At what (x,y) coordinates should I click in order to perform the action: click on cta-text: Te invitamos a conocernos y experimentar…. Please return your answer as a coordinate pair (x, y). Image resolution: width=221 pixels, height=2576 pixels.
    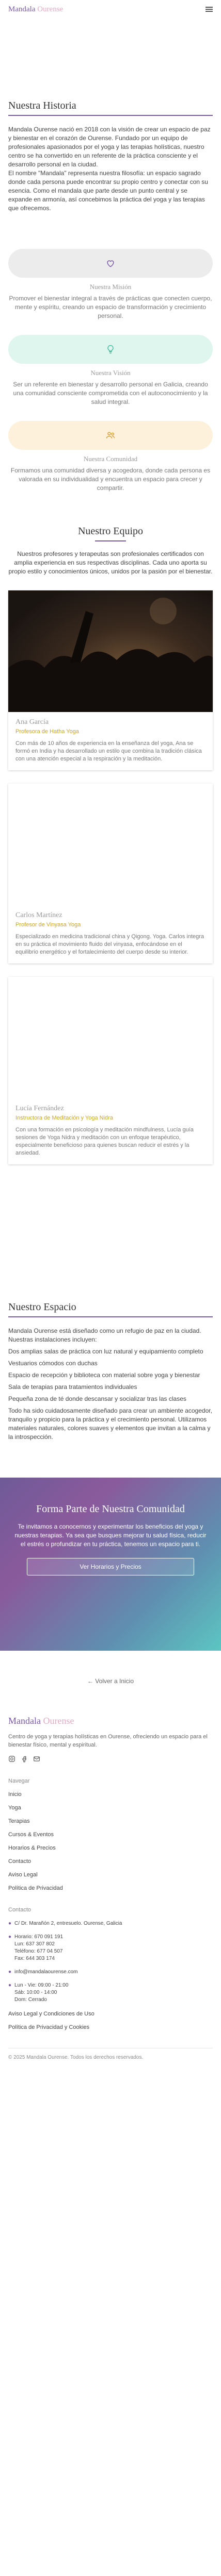
    Looking at the image, I should click on (110, 1536).